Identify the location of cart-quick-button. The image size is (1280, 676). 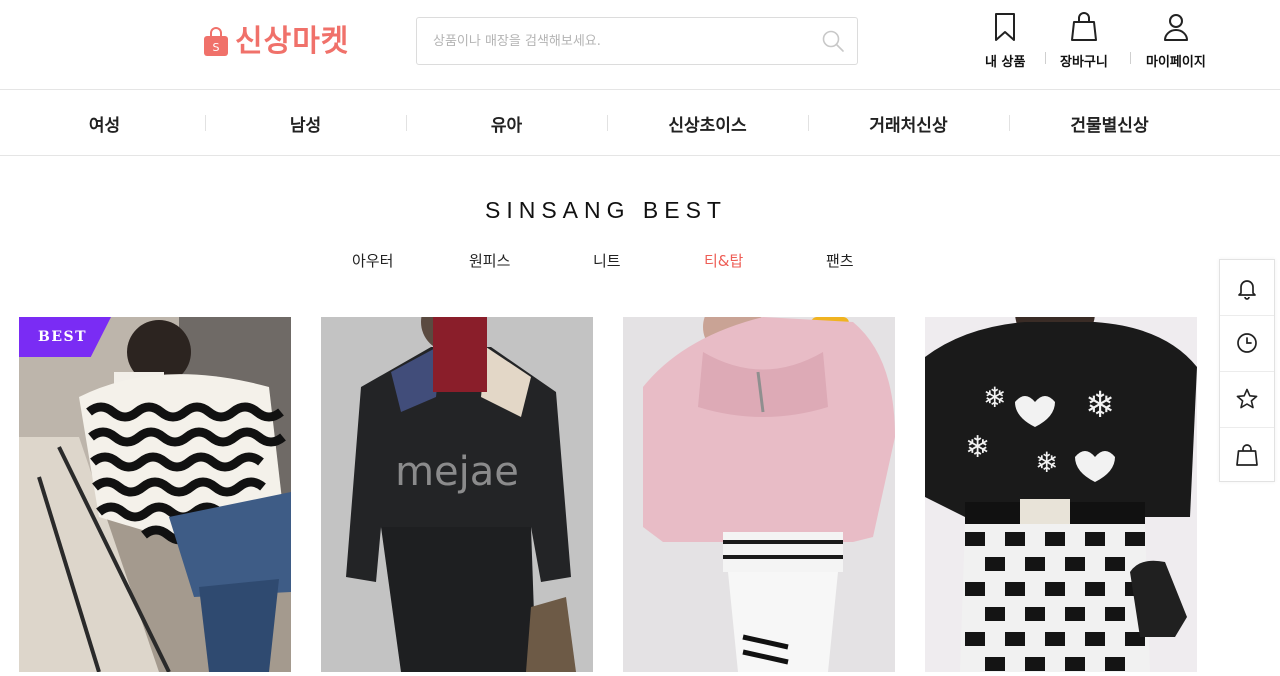
(1247, 454).